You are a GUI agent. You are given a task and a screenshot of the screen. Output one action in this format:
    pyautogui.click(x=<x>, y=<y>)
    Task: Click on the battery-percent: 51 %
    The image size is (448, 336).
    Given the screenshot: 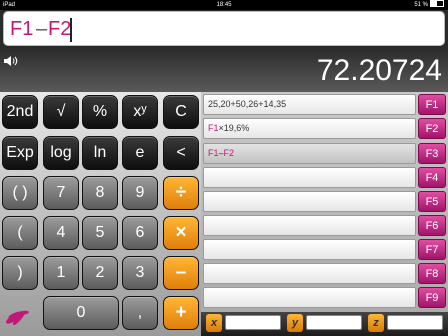 What is the action you would take?
    pyautogui.click(x=421, y=5)
    